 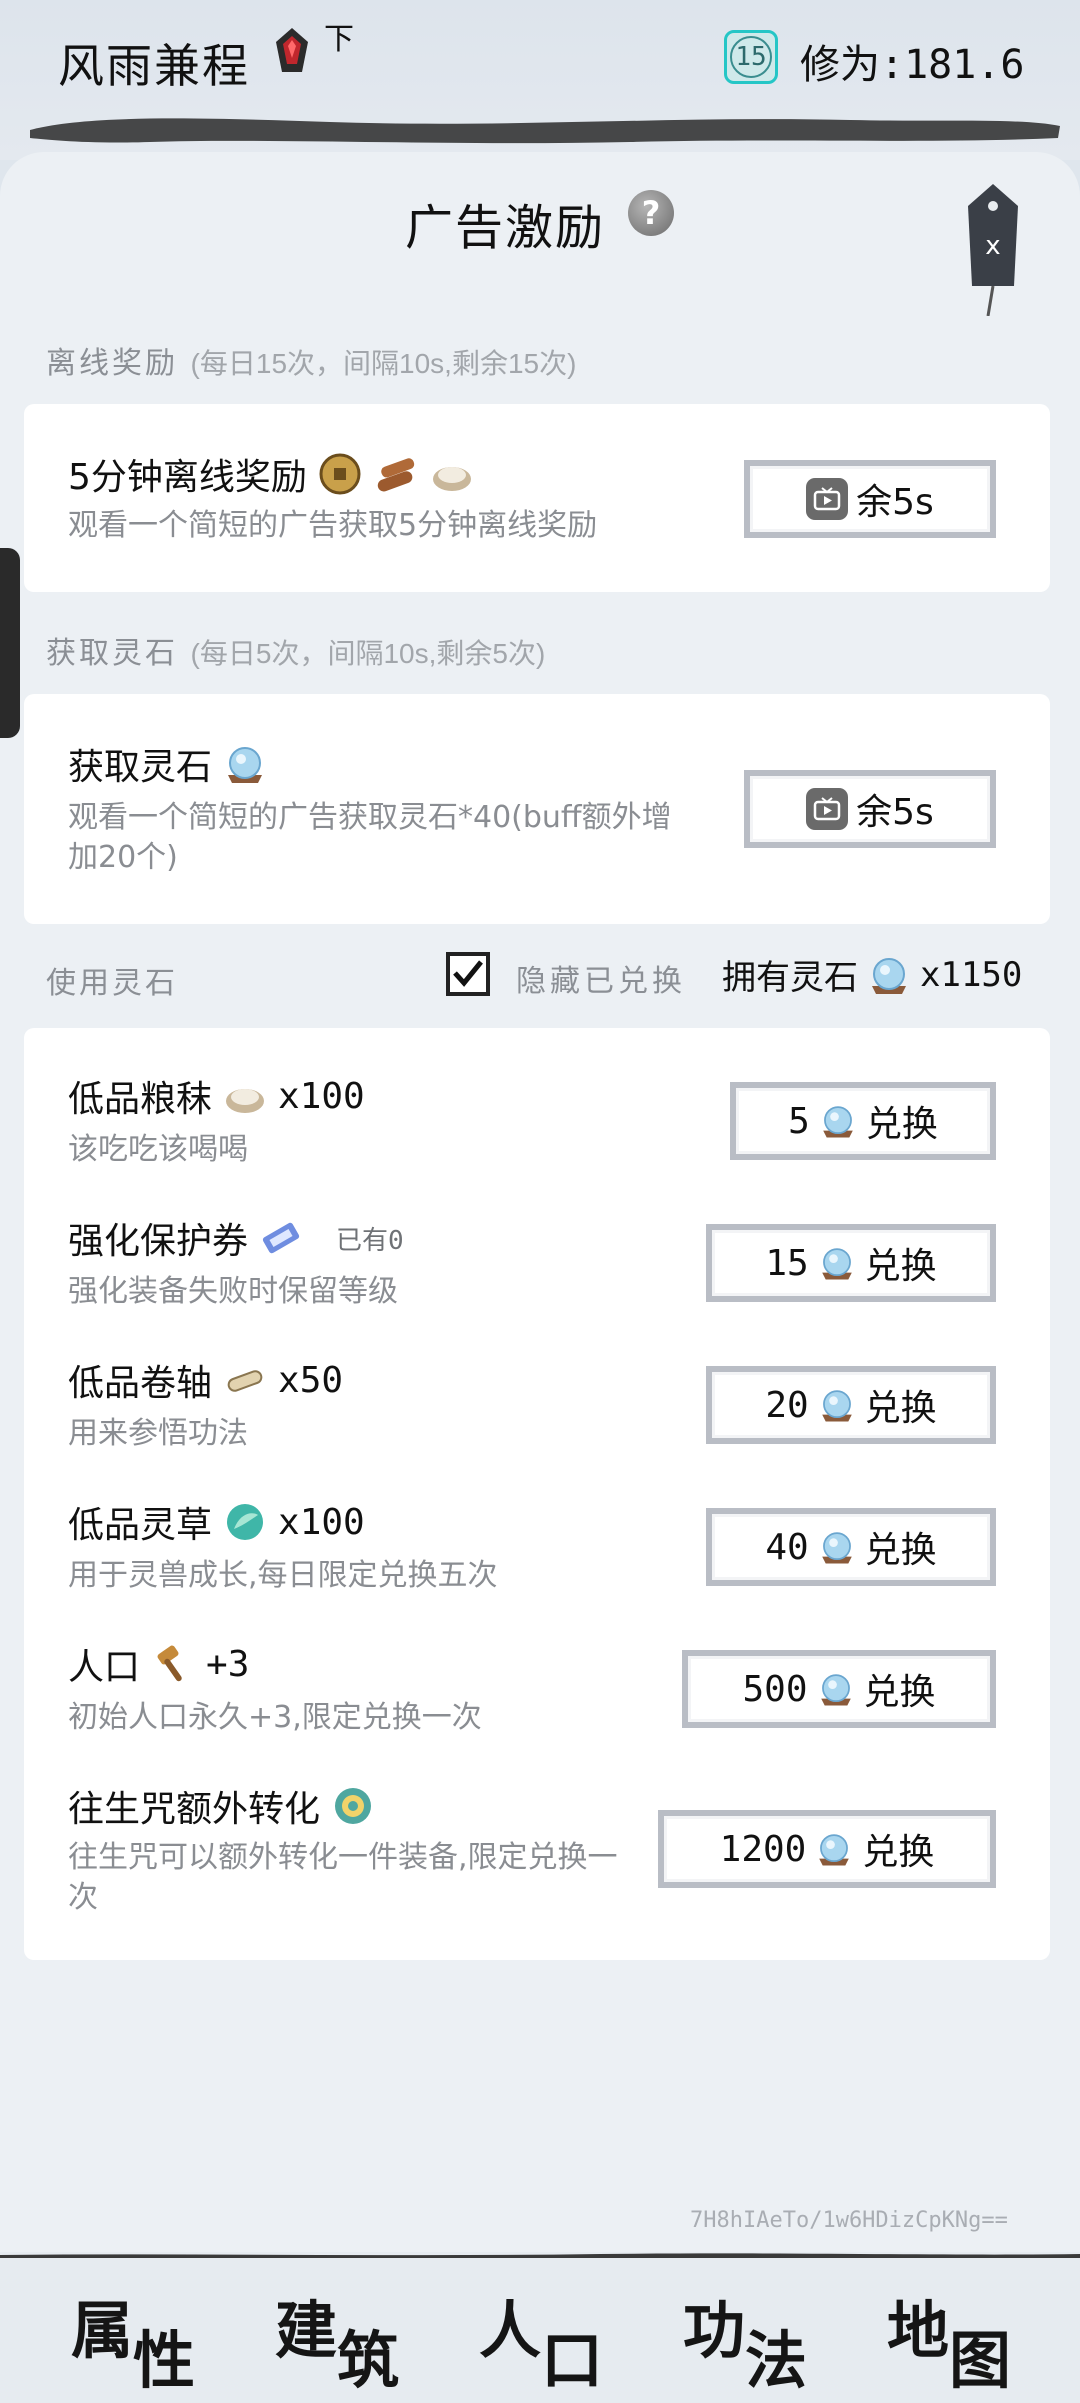 I want to click on exchange-item-qty: x50, so click(x=311, y=1380).